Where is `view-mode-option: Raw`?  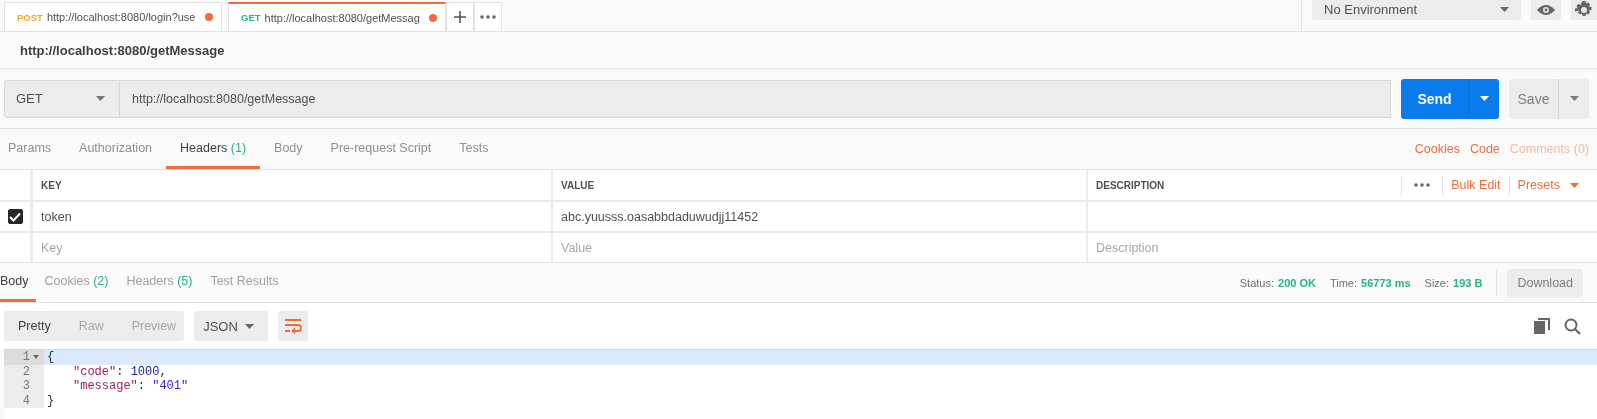
view-mode-option: Raw is located at coordinates (91, 326).